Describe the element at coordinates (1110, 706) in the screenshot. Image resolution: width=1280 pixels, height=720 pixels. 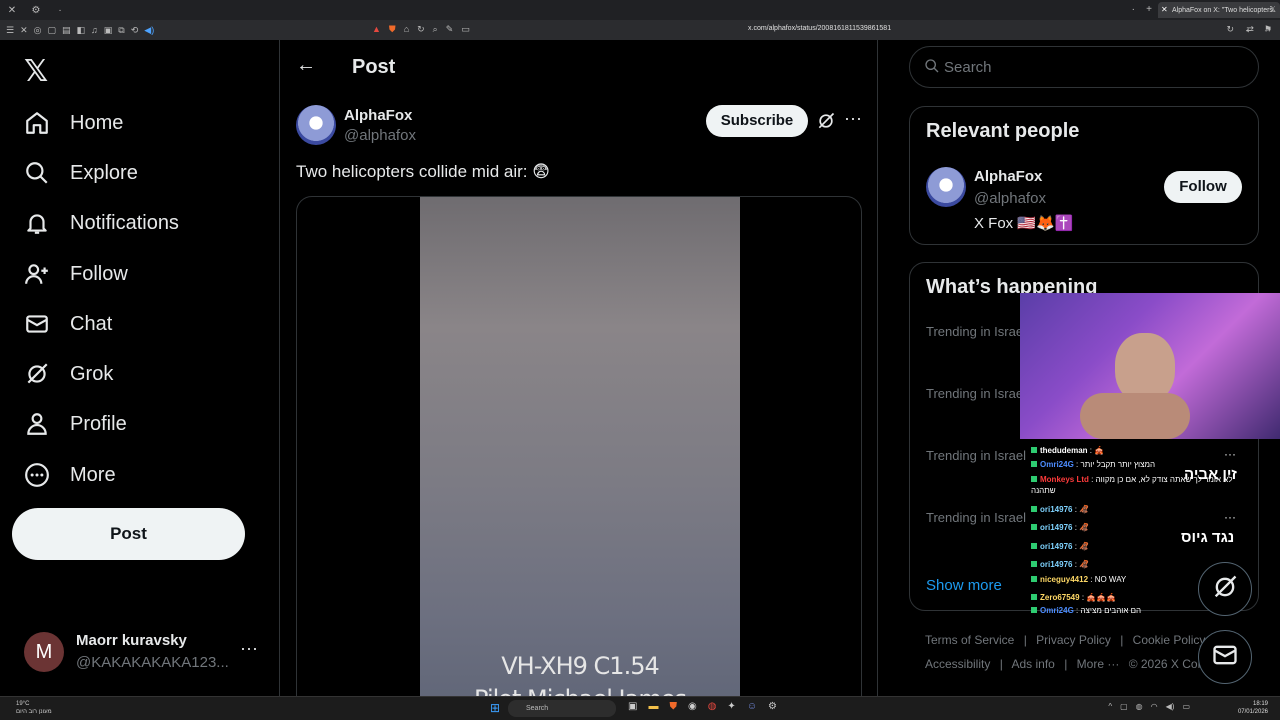
I see `tray-arrow-icon: ^` at that location.